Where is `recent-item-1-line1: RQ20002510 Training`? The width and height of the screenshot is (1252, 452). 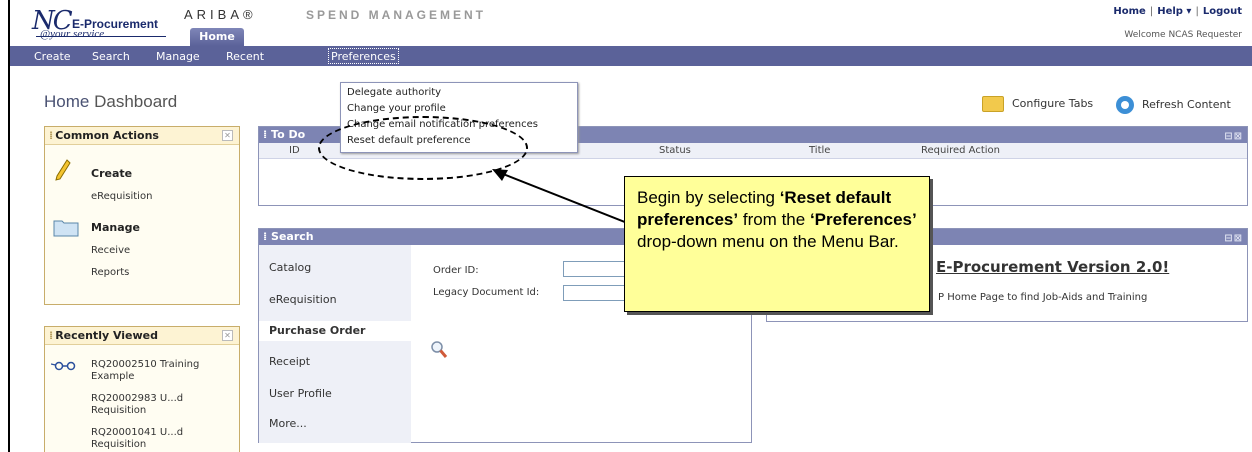 recent-item-1-line1: RQ20002510 Training is located at coordinates (145, 364).